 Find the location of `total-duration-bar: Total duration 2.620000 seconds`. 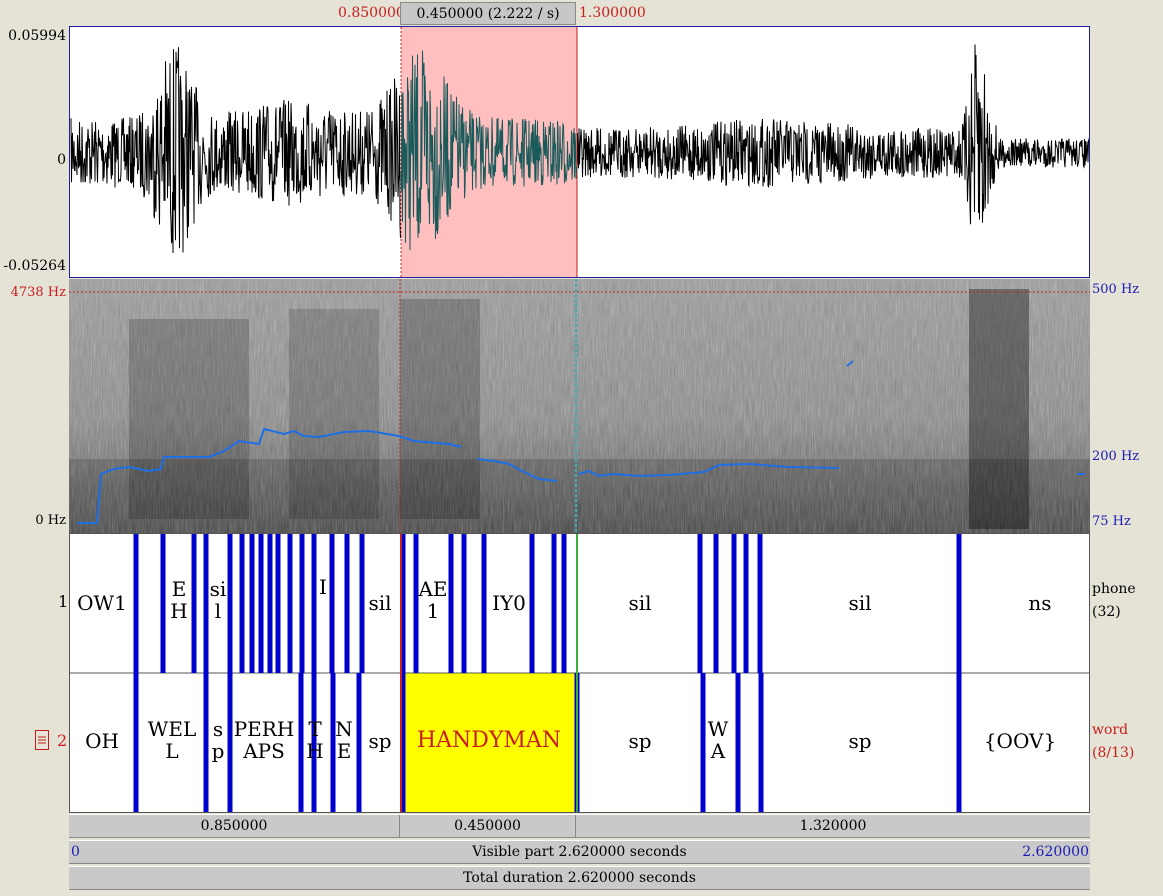

total-duration-bar: Total duration 2.620000 seconds is located at coordinates (579, 878).